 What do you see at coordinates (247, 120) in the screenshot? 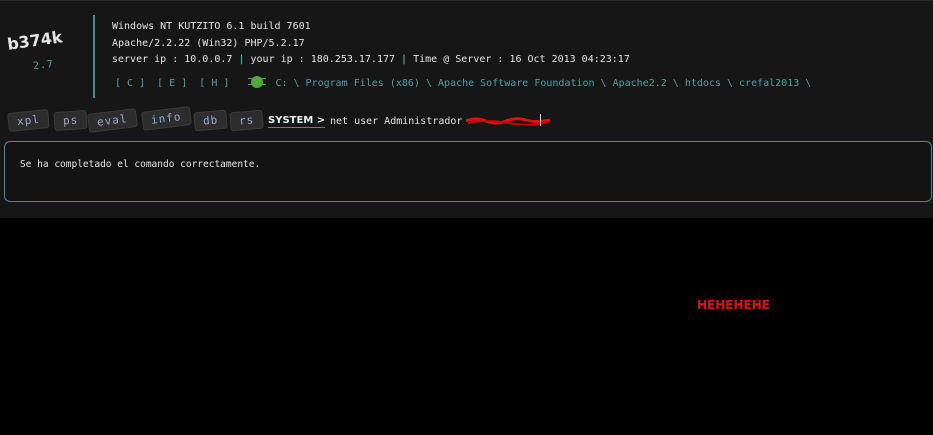
I see `tab-rs: rs` at bounding box center [247, 120].